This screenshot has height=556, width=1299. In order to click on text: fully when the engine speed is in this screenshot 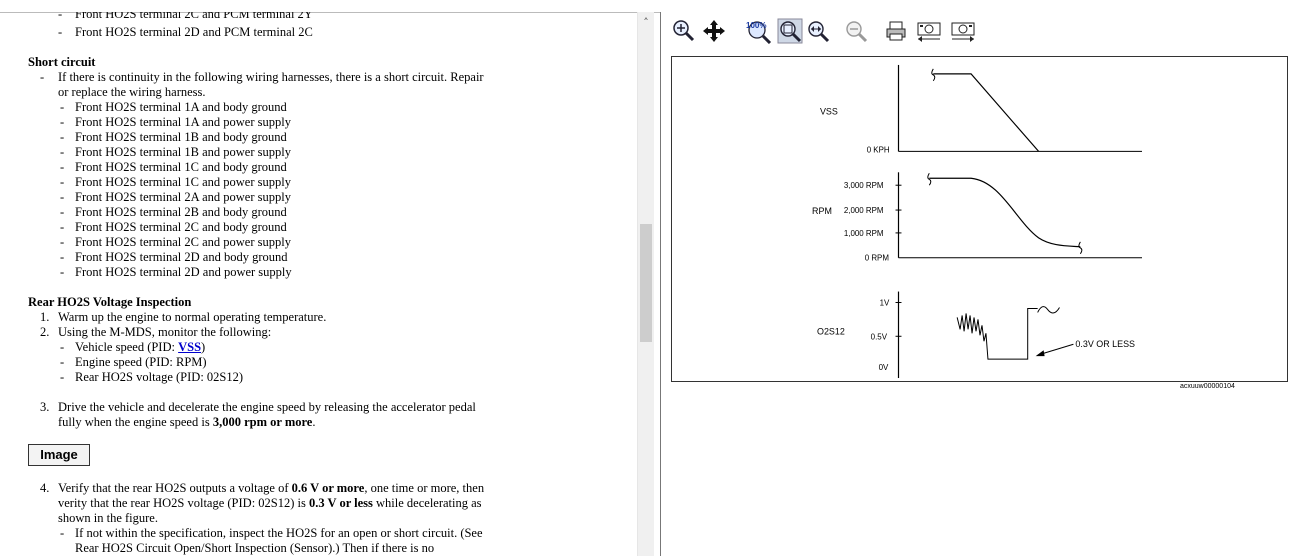, I will do `click(135, 422)`.